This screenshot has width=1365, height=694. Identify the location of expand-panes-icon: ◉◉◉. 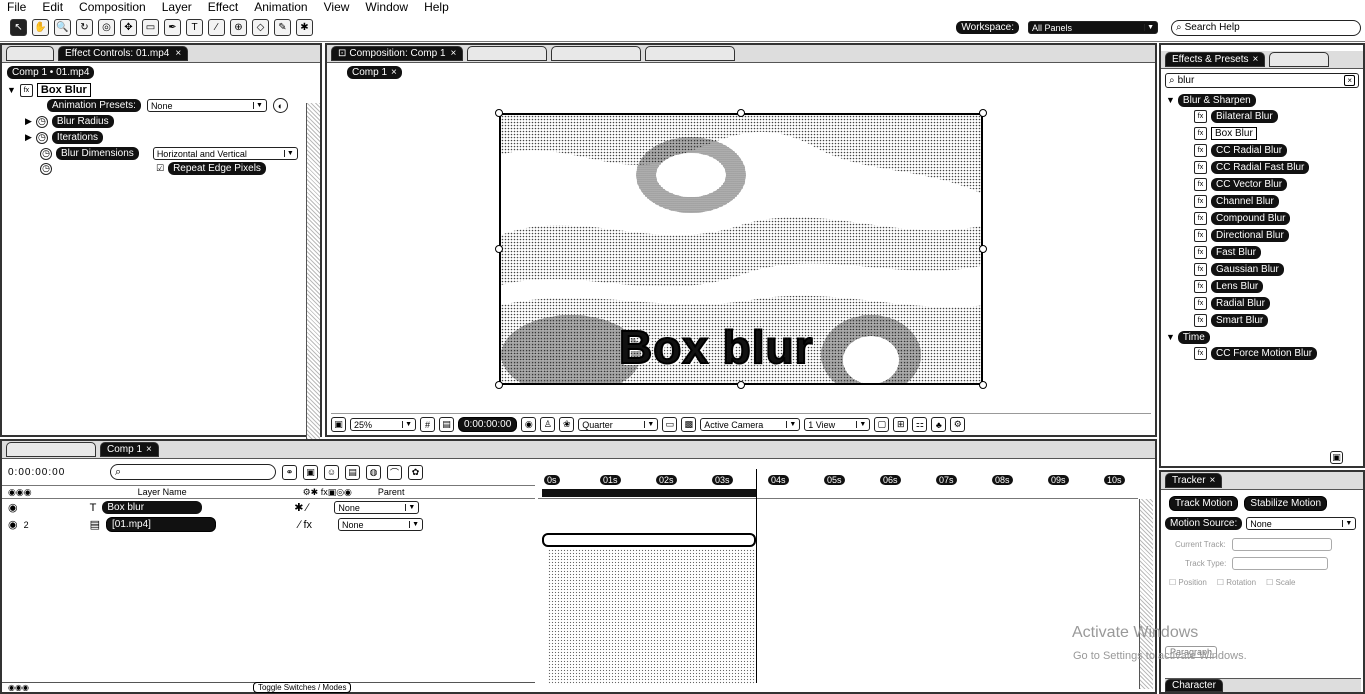
(18, 687).